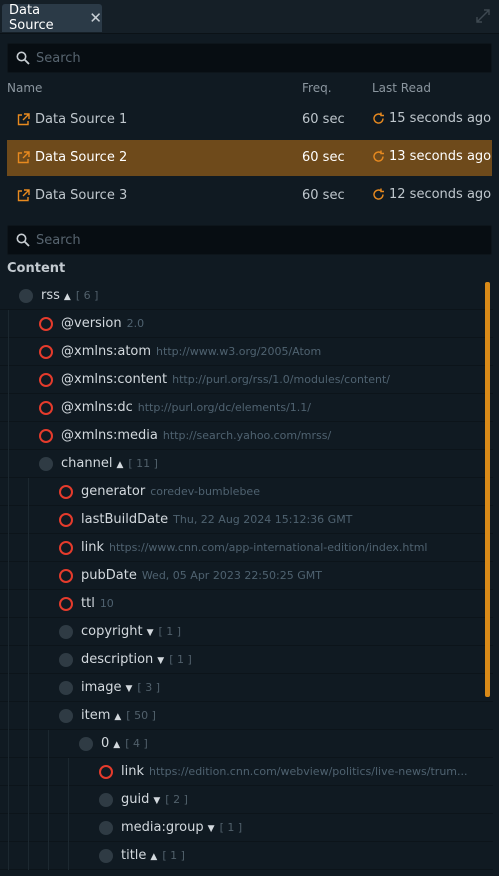 This screenshot has width=499, height=876. What do you see at coordinates (224, 407) in the screenshot?
I see `tree-value: http://purl.org/dc/elements/1.1/` at bounding box center [224, 407].